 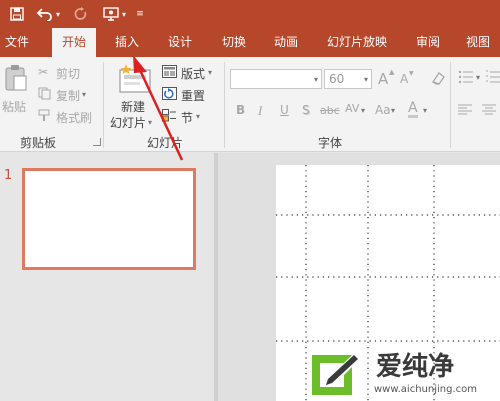 What do you see at coordinates (128, 123) in the screenshot?
I see `new-slide-label-2: 幻灯片` at bounding box center [128, 123].